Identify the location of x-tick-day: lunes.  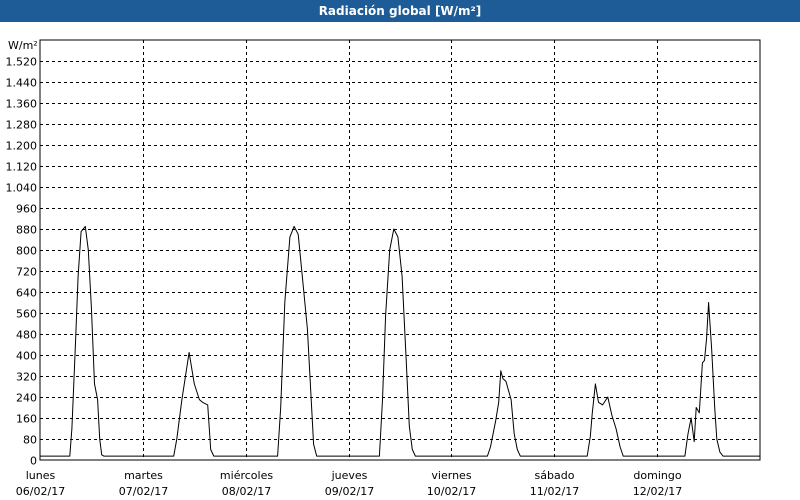
(41, 475).